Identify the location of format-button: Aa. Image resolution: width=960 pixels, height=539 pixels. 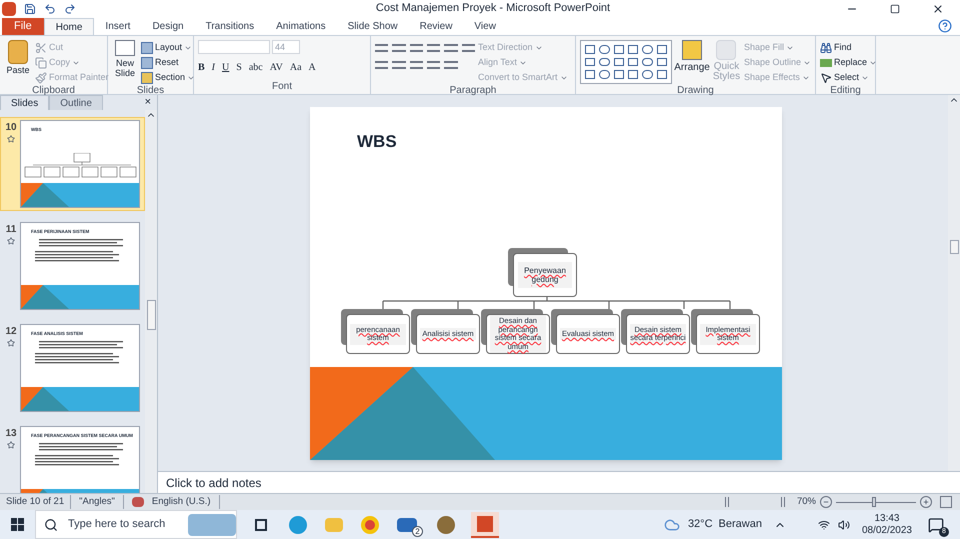
(296, 67).